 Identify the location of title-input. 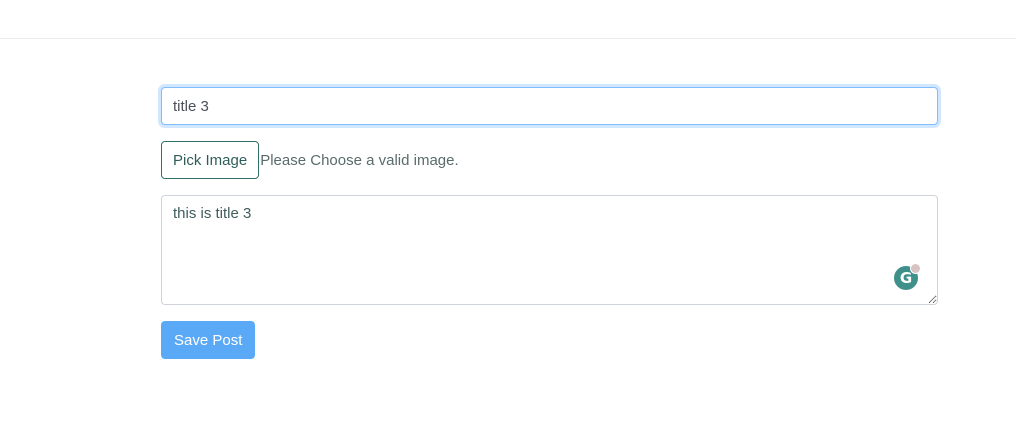
(549, 106).